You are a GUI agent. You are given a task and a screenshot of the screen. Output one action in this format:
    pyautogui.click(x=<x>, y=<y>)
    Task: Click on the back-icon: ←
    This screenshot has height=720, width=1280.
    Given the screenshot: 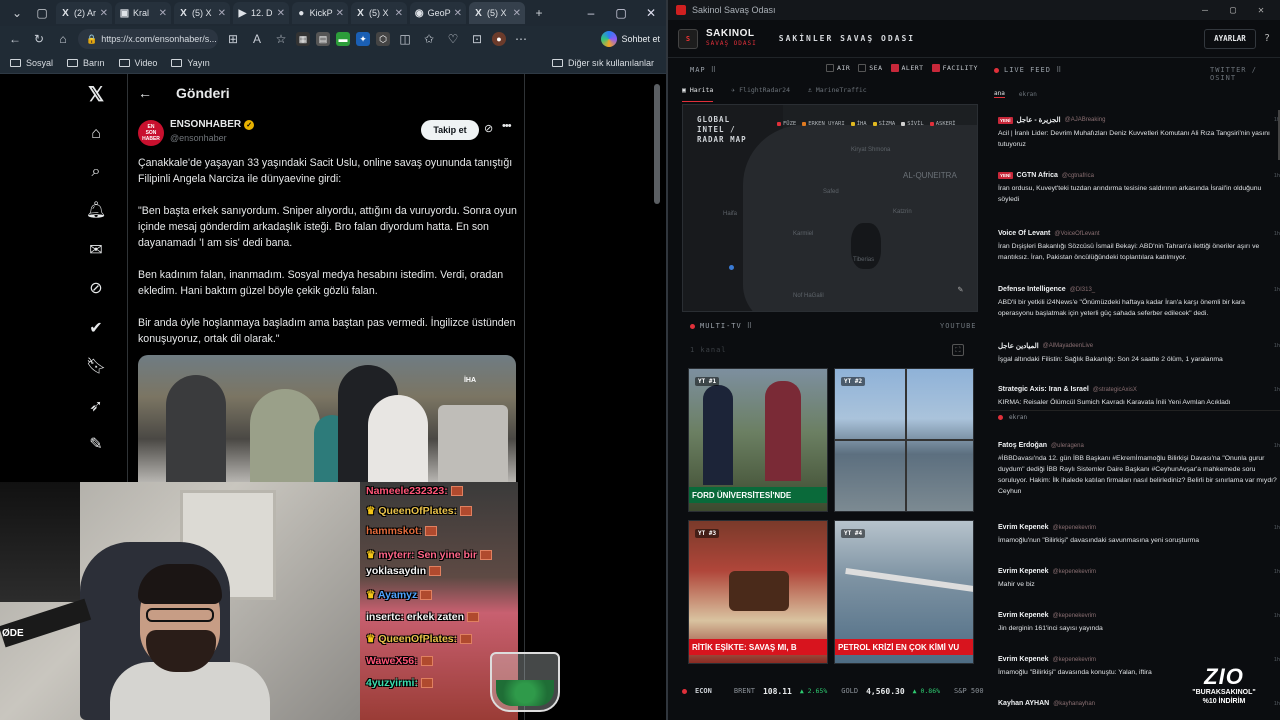 What is the action you would take?
    pyautogui.click(x=15, y=39)
    